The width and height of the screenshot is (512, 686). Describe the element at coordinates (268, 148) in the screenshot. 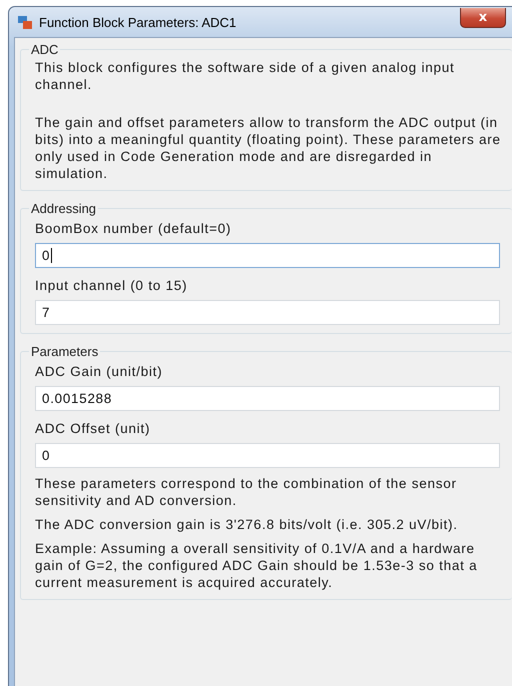

I see `description-text: The gain and offset parameters allow to transform the ADC output (in bits) into a meaningful quantity (floating point). These parameters are only used in Code Generation mode and are disregarded in simulation.` at that location.